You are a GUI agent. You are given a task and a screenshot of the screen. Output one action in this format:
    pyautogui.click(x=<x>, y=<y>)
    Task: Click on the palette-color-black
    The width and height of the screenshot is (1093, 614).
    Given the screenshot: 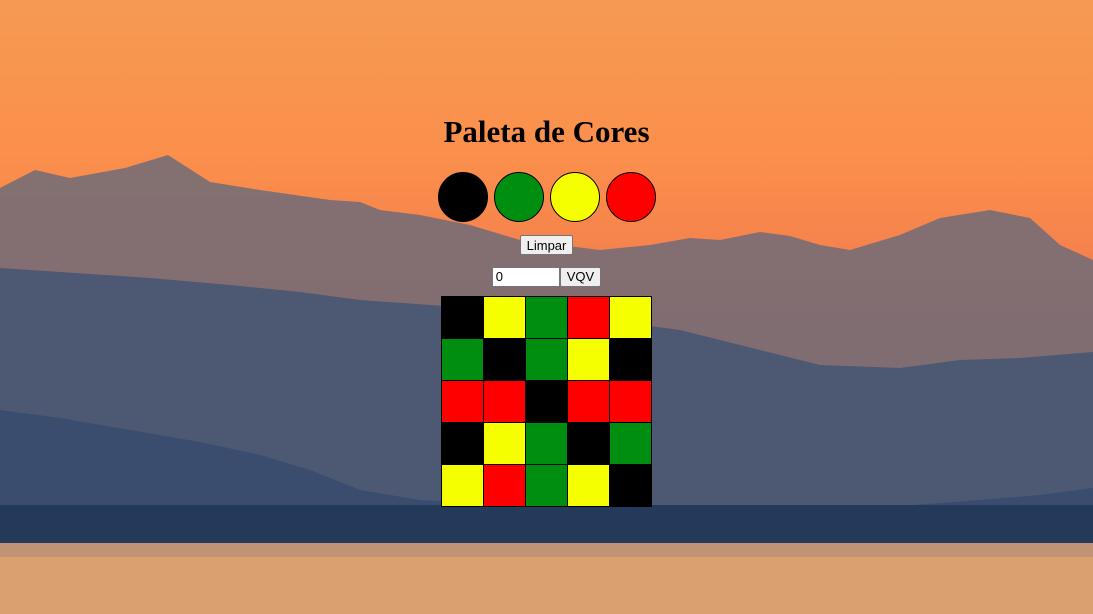 What is the action you would take?
    pyautogui.click(x=462, y=197)
    